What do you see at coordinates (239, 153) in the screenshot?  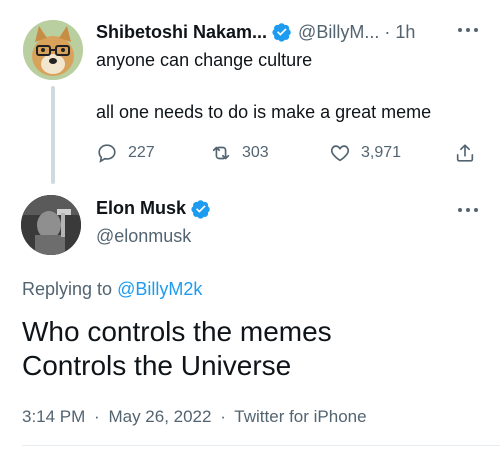 I see `retweet-button: 303` at bounding box center [239, 153].